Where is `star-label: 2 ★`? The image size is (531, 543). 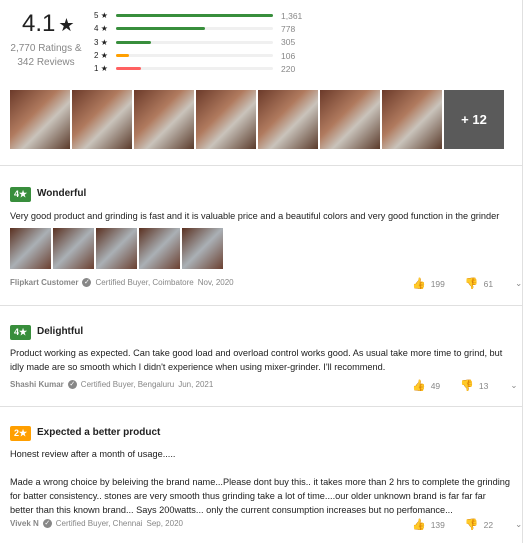
star-label: 2 ★ is located at coordinates (105, 55).